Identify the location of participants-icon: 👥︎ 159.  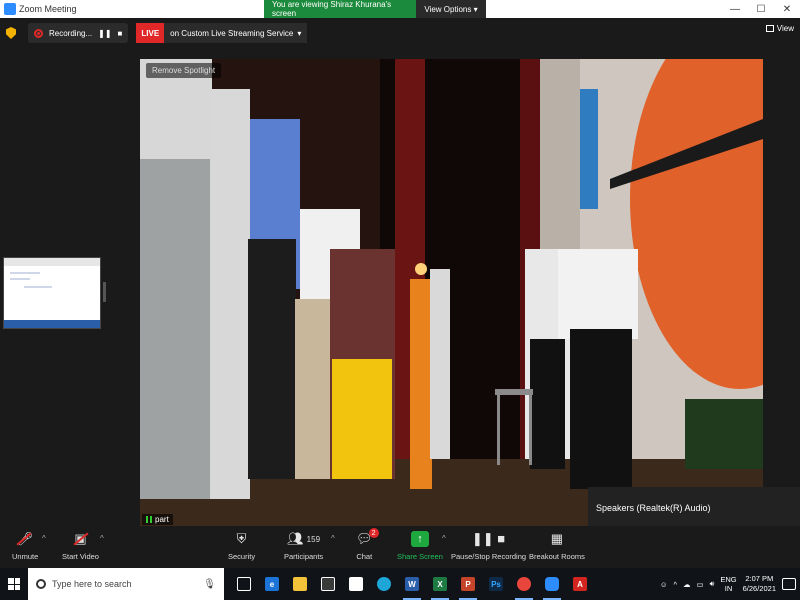
(304, 538).